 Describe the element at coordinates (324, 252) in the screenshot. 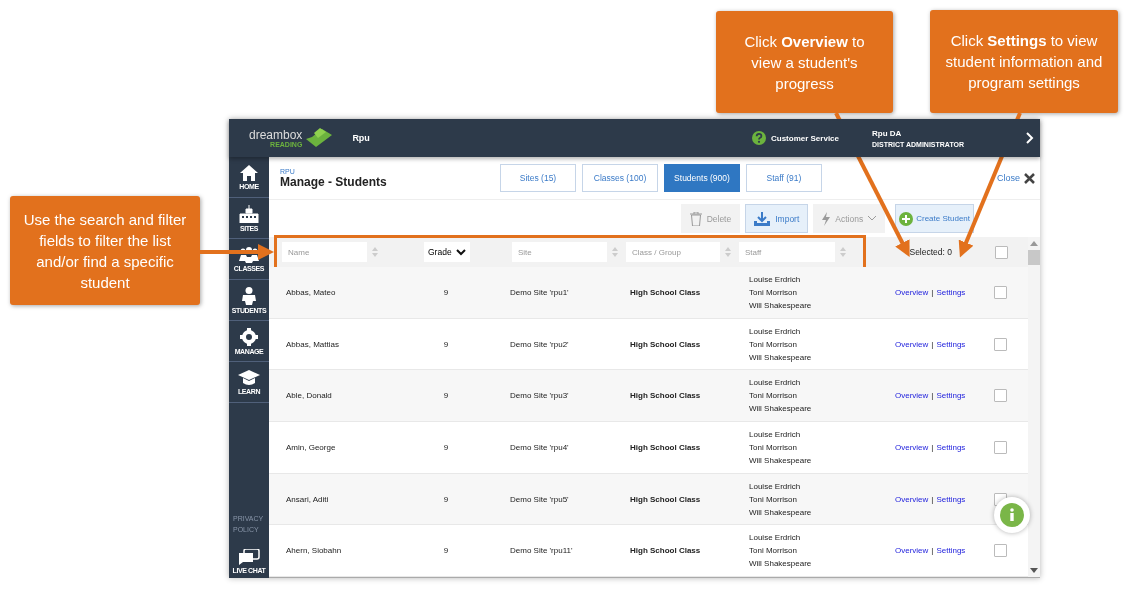

I see `name-filter-field: Name` at that location.